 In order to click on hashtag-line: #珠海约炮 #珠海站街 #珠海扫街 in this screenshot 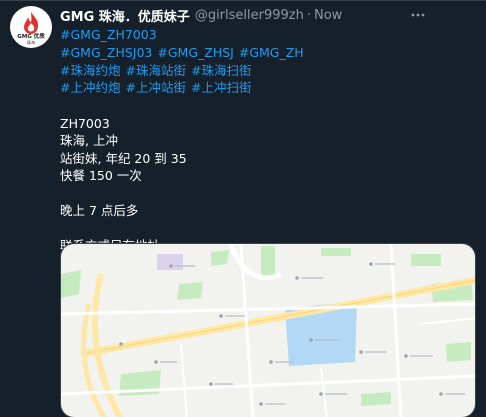, I will do `click(269, 71)`.